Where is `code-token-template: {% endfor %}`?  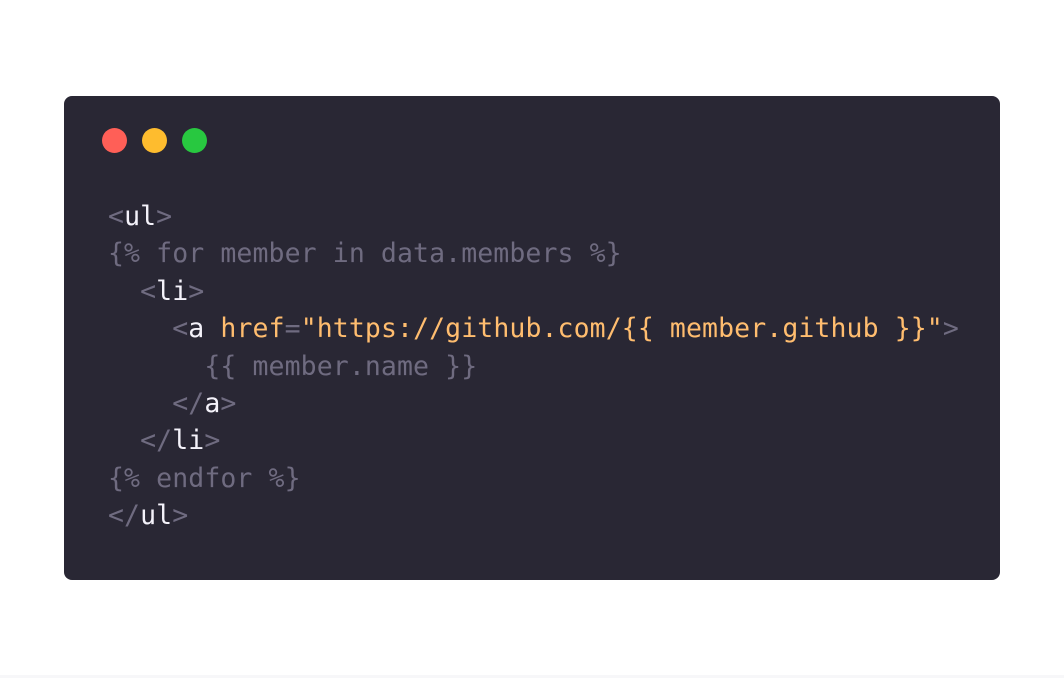 code-token-template: {% endfor %} is located at coordinates (204, 478).